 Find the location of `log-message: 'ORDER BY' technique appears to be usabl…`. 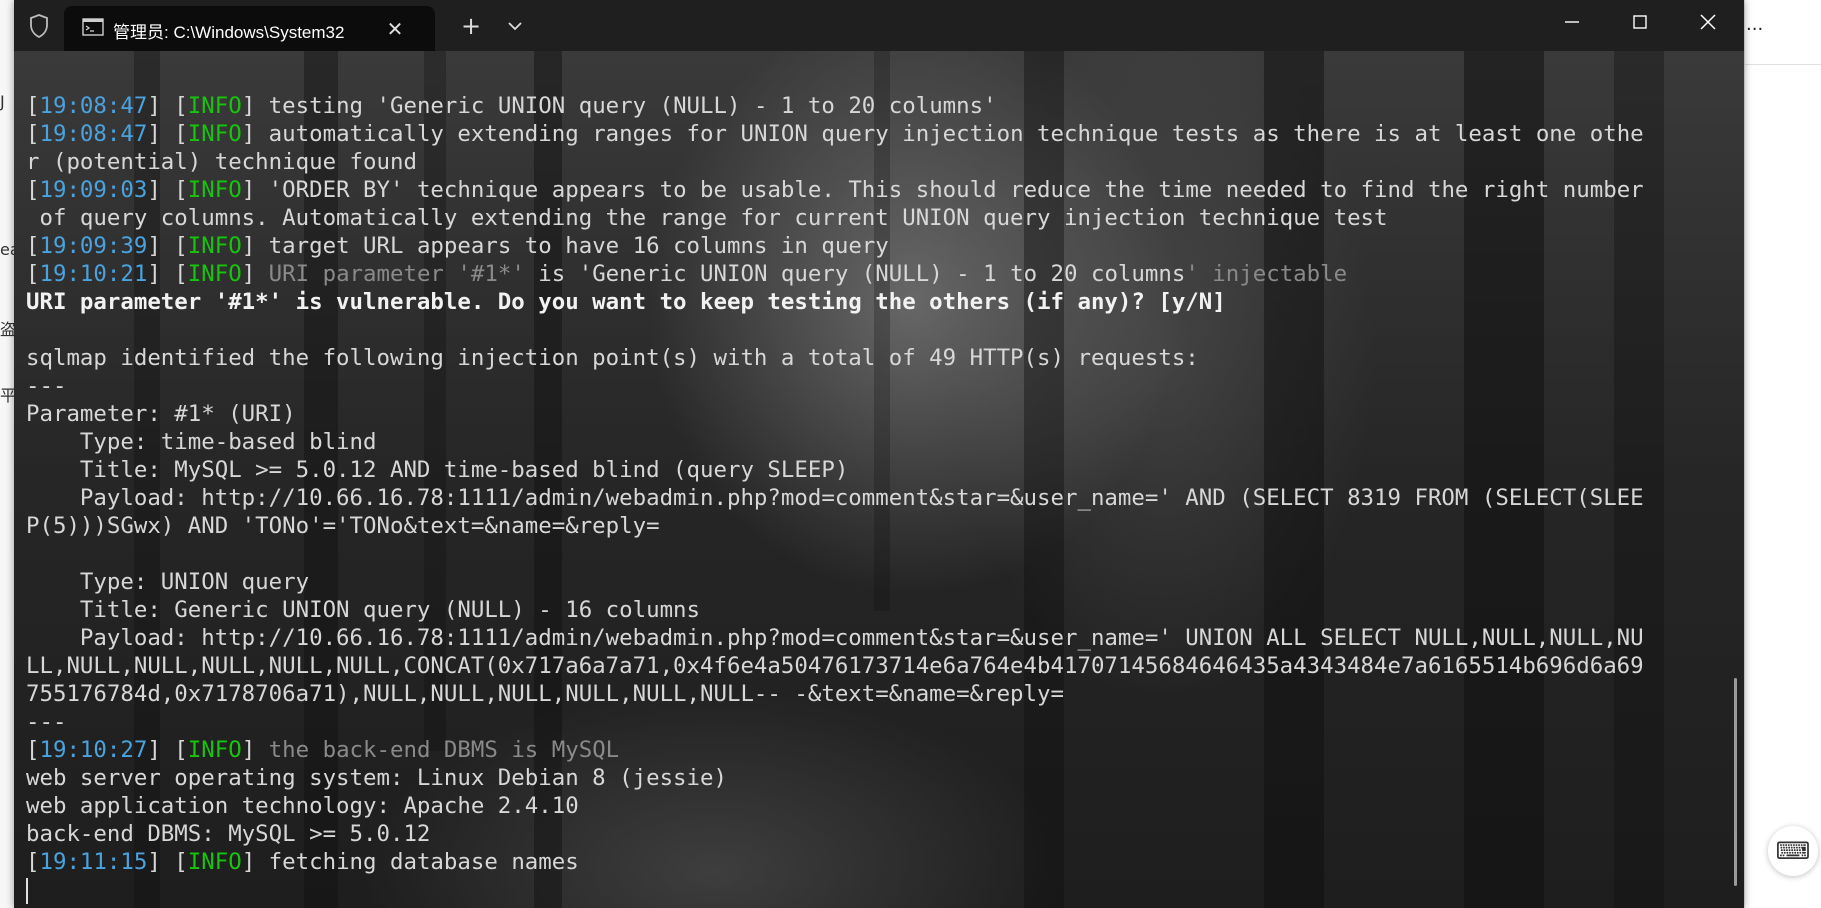

log-message: 'ORDER BY' technique appears to be usabl… is located at coordinates (949, 190).